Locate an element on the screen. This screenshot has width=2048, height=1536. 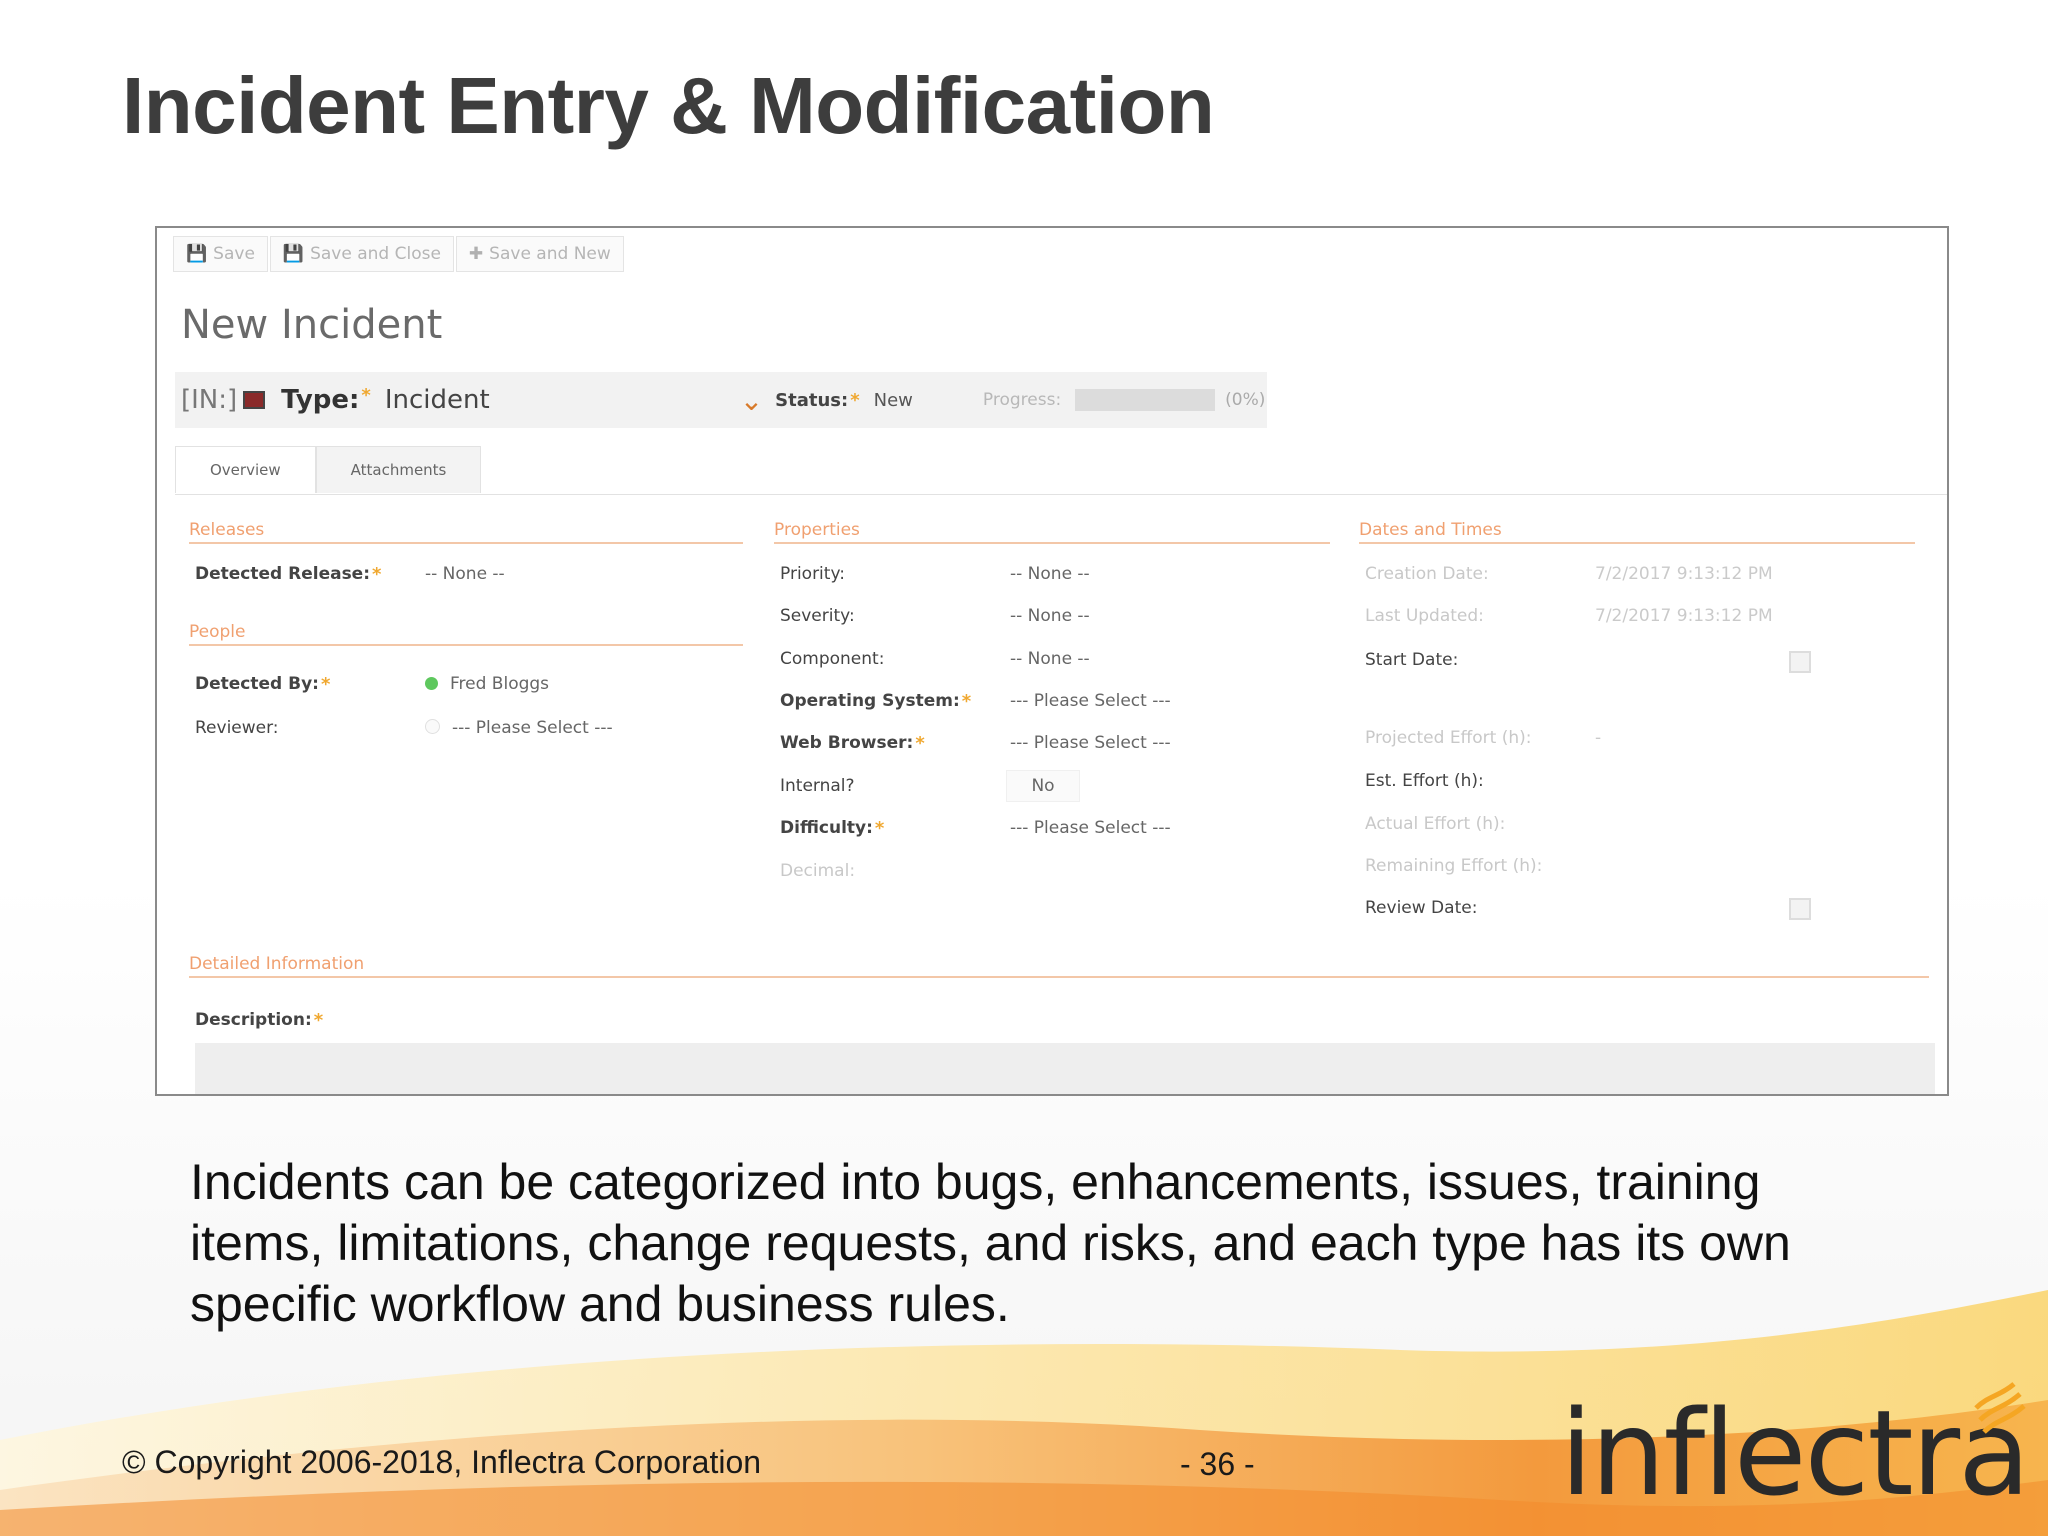
save-and-new-button: ✚ Save and New is located at coordinates (539, 254).